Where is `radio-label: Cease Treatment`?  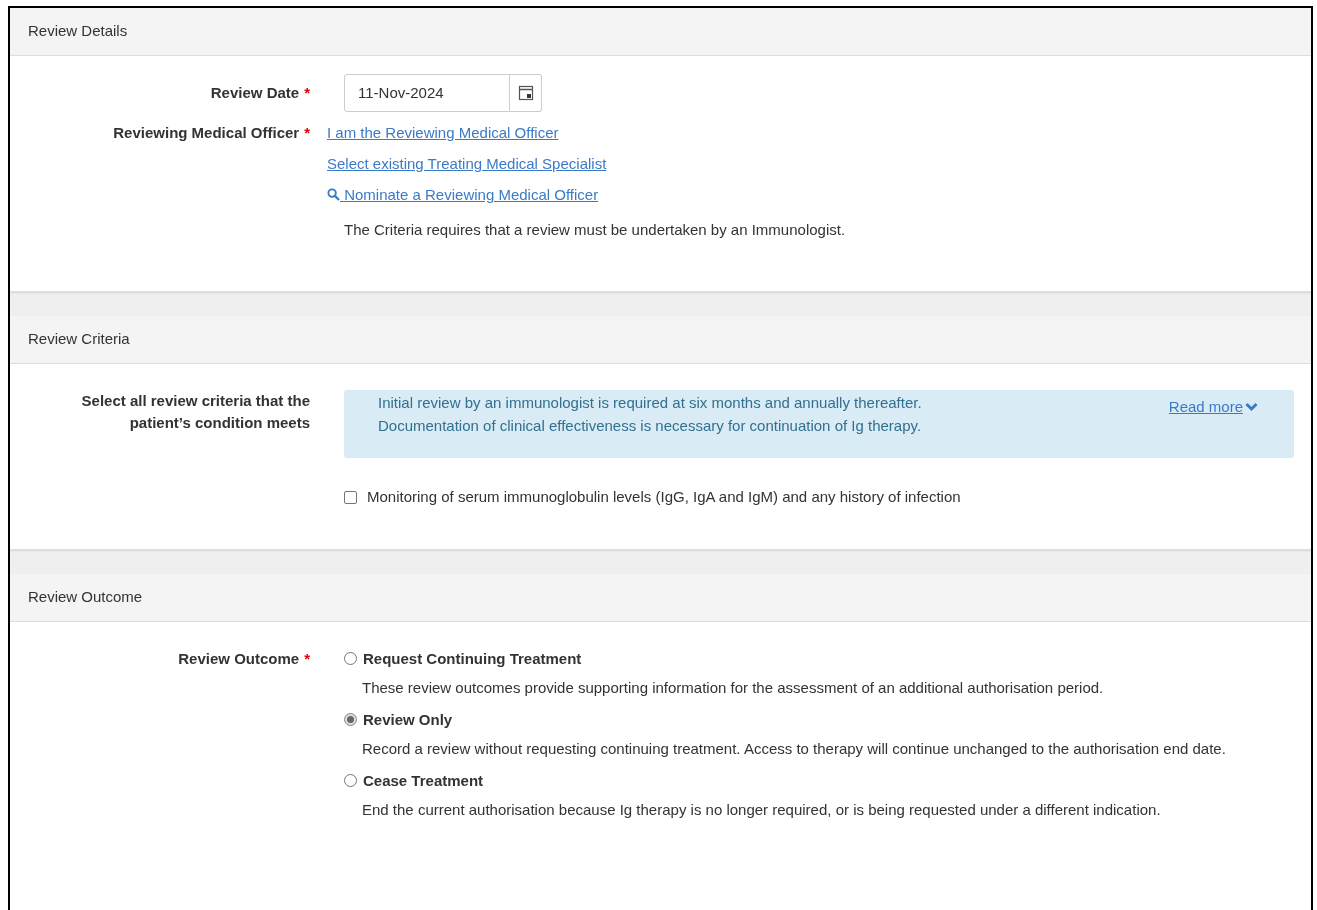
radio-label: Cease Treatment is located at coordinates (423, 780).